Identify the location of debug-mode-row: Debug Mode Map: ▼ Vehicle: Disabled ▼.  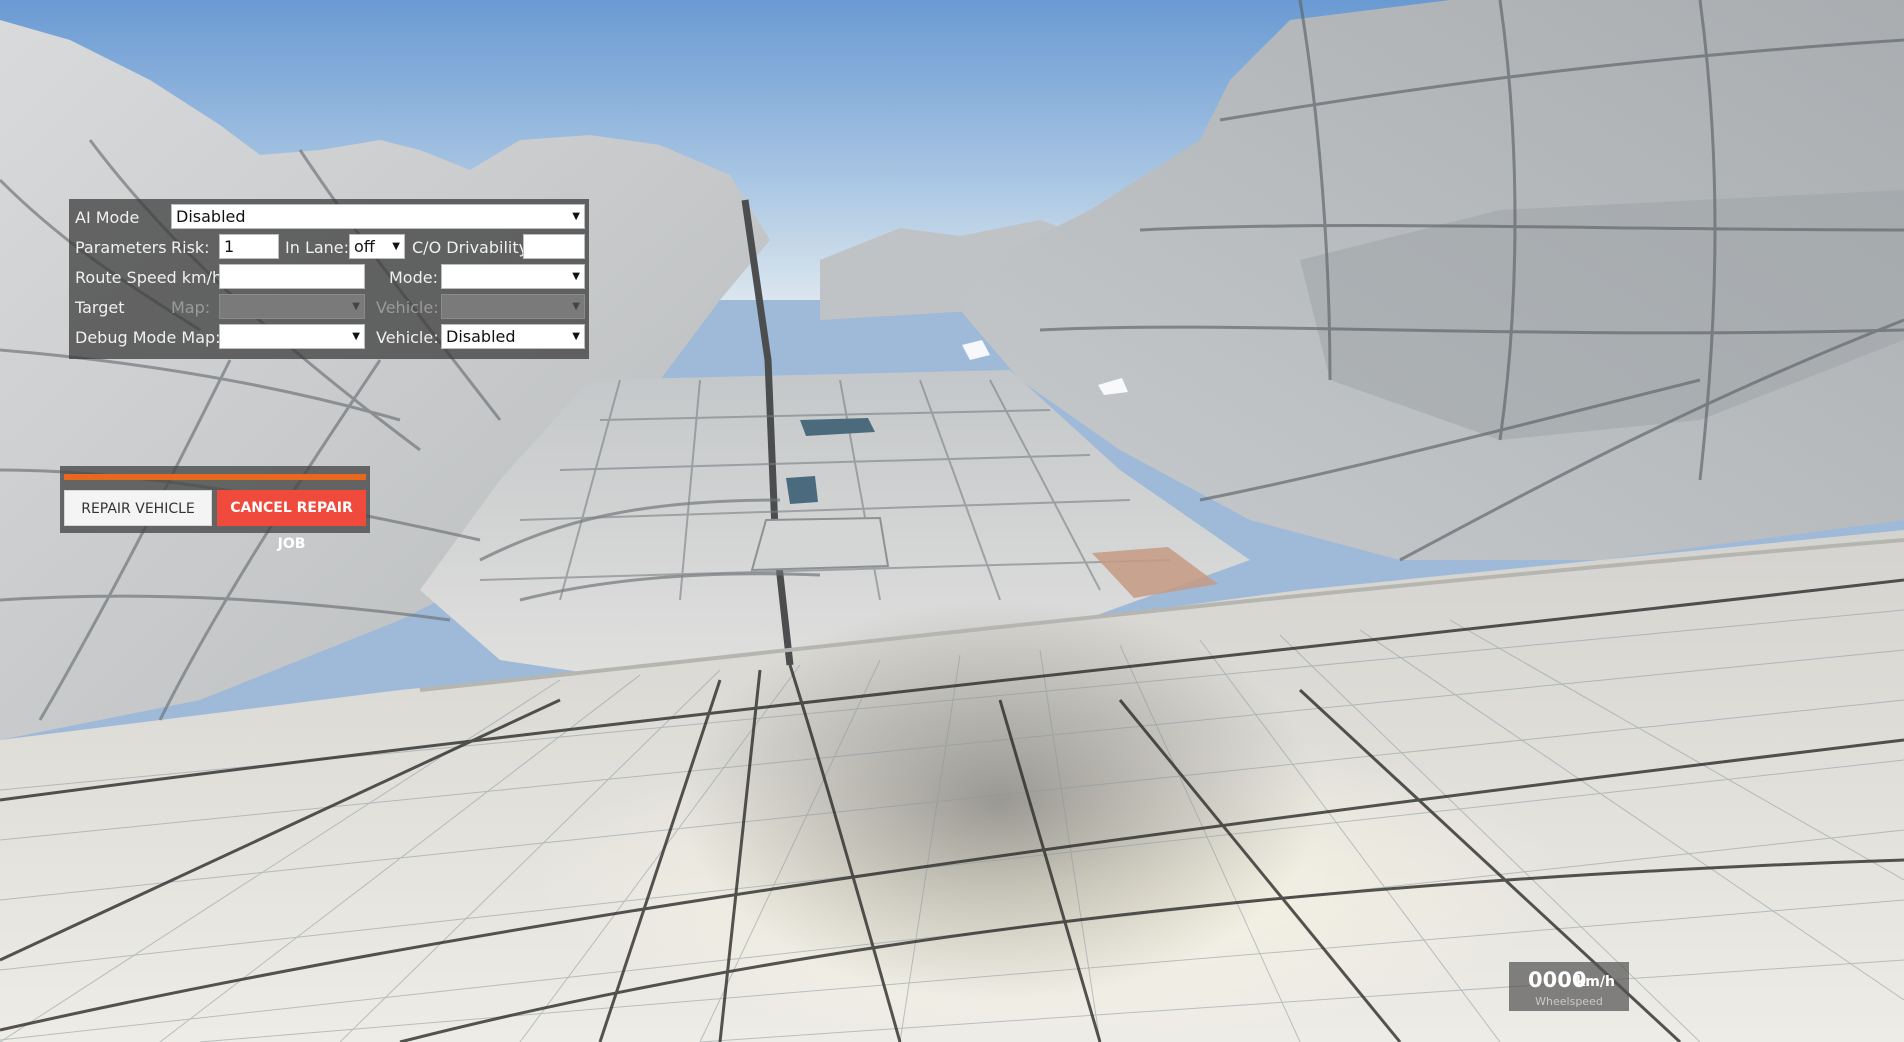
(329, 338).